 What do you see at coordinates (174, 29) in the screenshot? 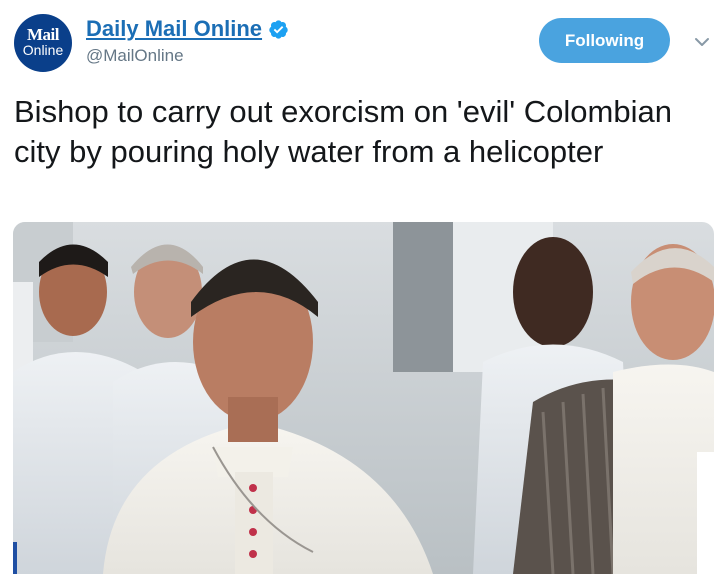
I see `account-display-name: Daily Mail Online` at bounding box center [174, 29].